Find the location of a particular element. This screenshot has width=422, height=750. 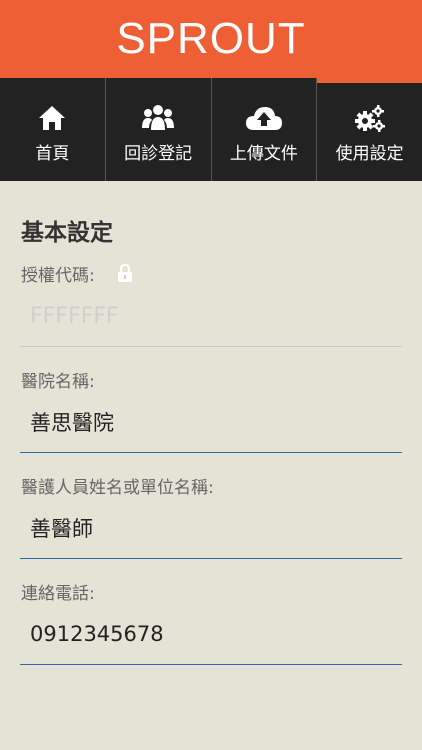

auth-code-label: 授權代碼: is located at coordinates (58, 276).